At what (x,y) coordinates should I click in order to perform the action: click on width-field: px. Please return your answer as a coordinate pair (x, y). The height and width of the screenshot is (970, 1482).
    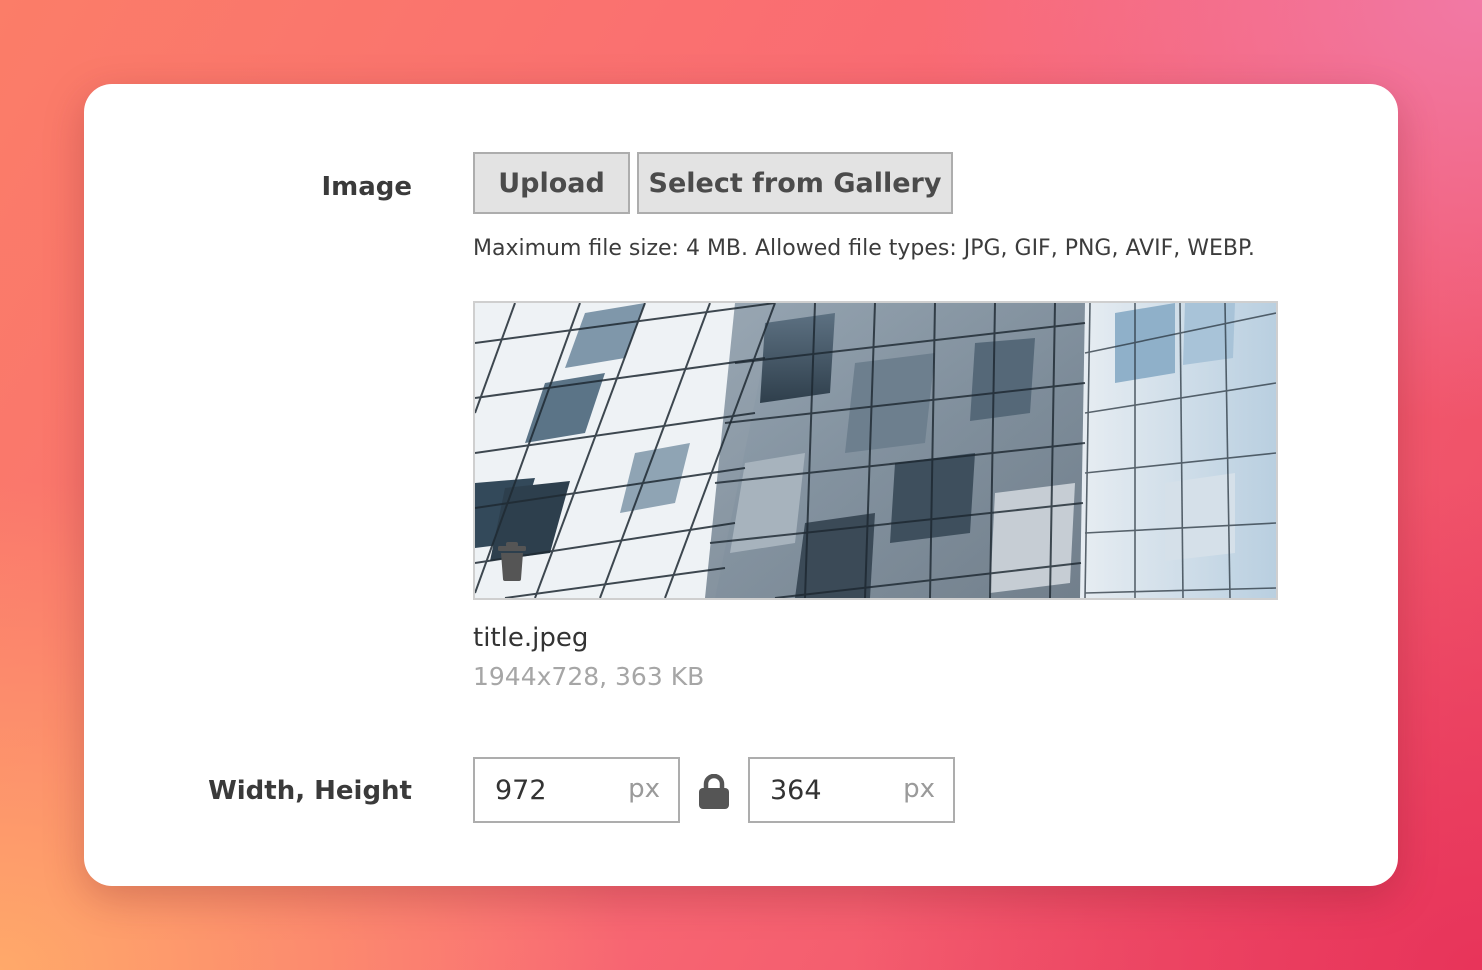
    Looking at the image, I should click on (576, 790).